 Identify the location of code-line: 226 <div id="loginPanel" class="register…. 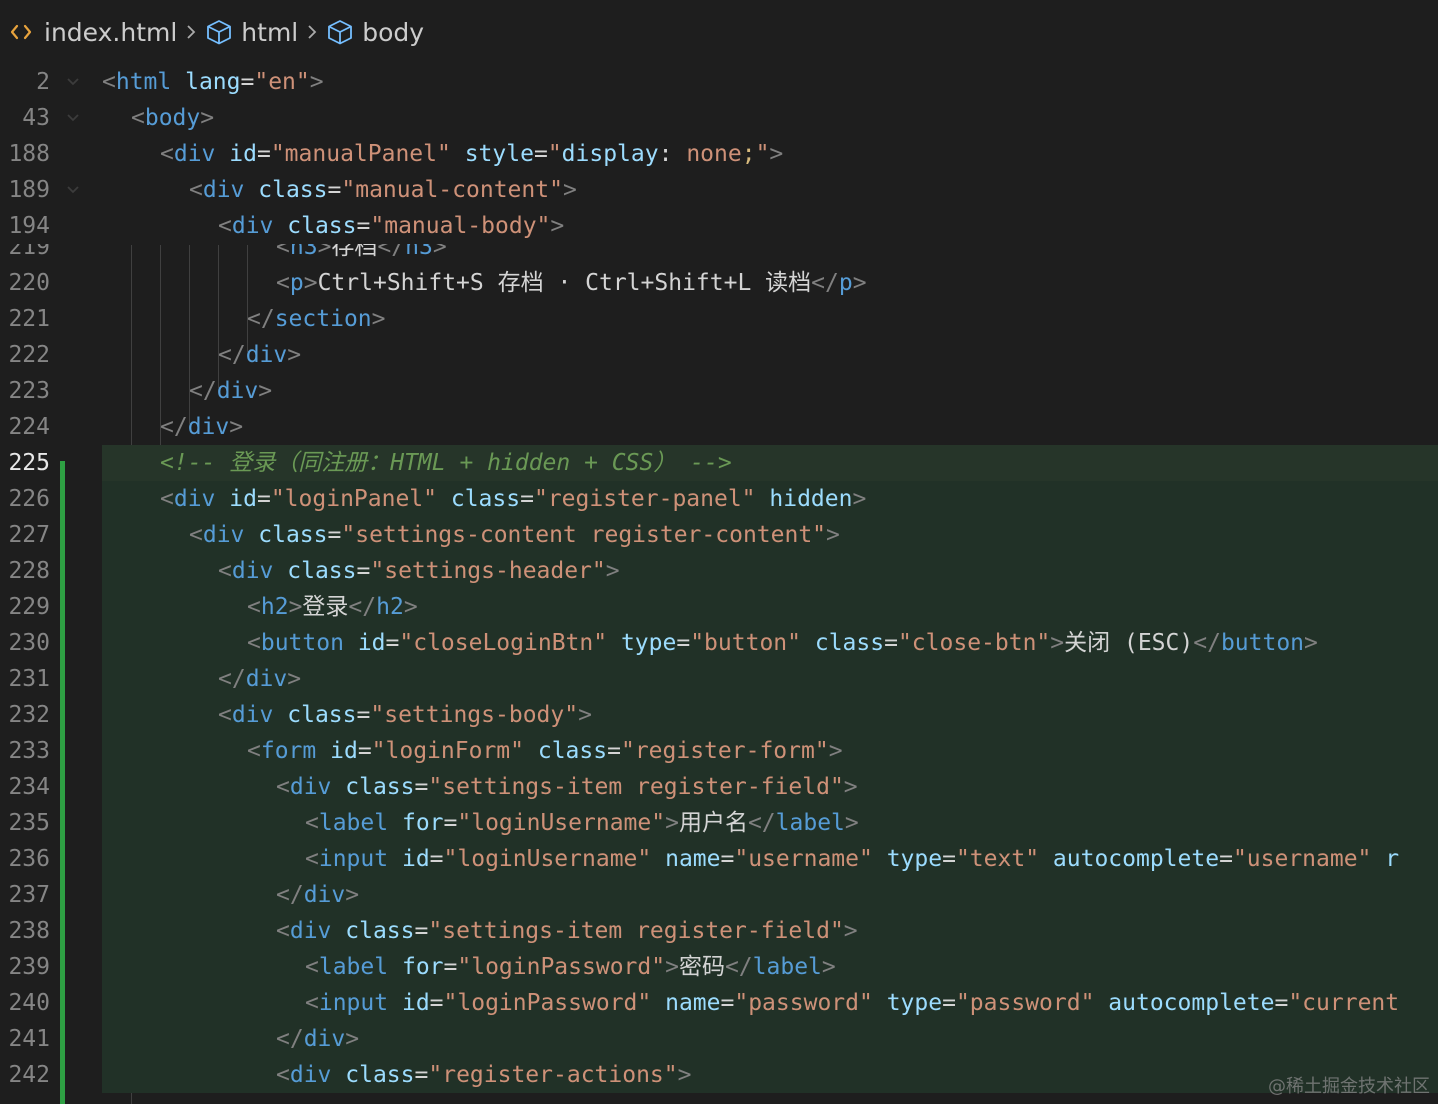
(723, 499).